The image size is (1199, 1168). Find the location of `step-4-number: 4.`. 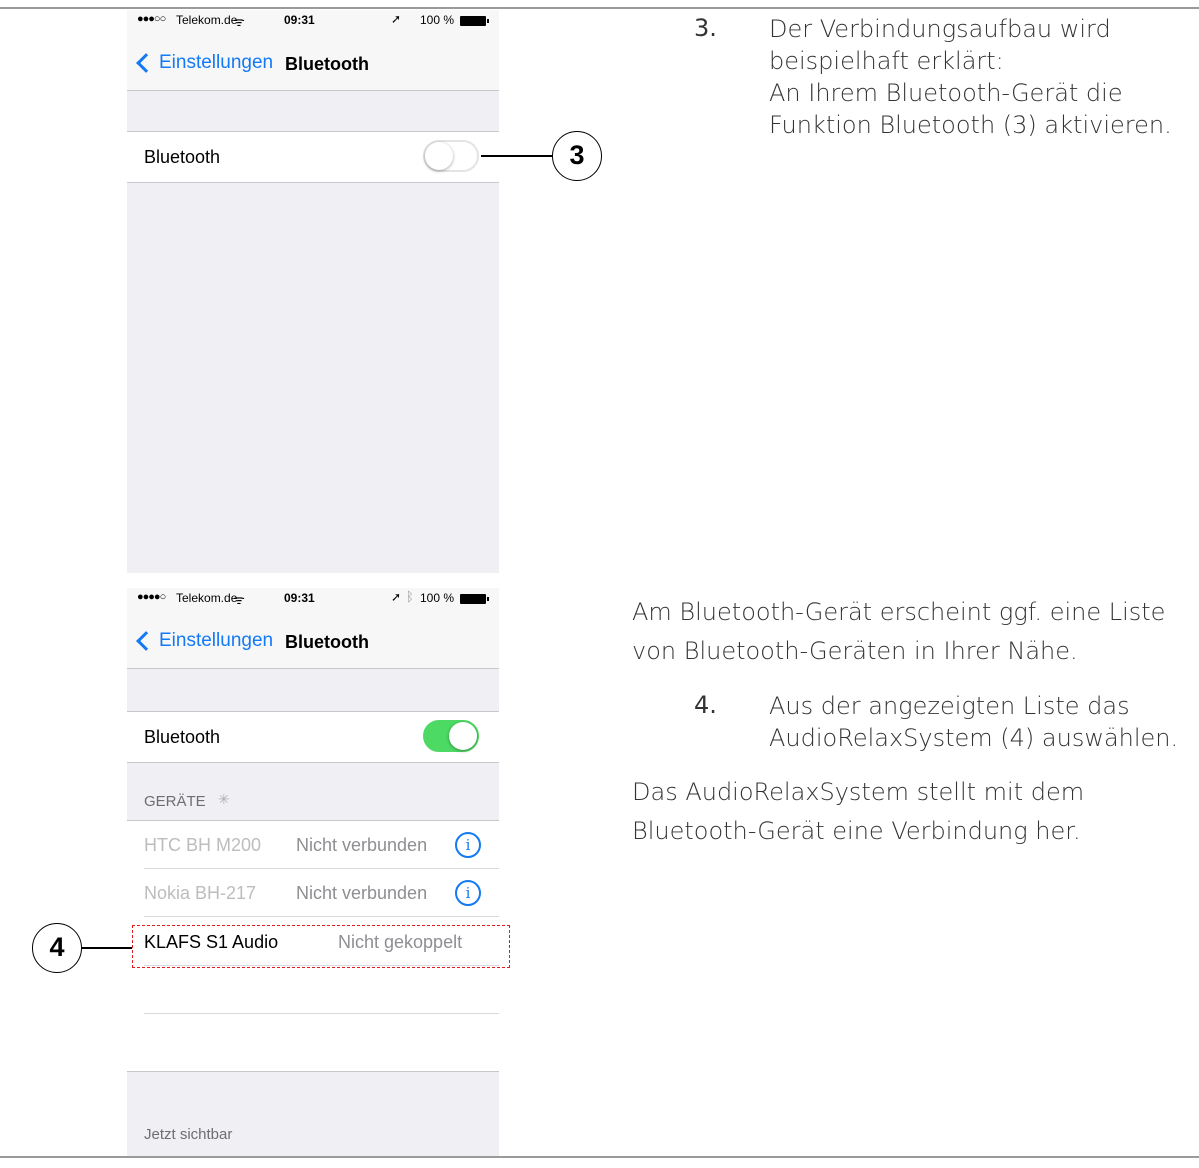

step-4-number: 4. is located at coordinates (705, 705).